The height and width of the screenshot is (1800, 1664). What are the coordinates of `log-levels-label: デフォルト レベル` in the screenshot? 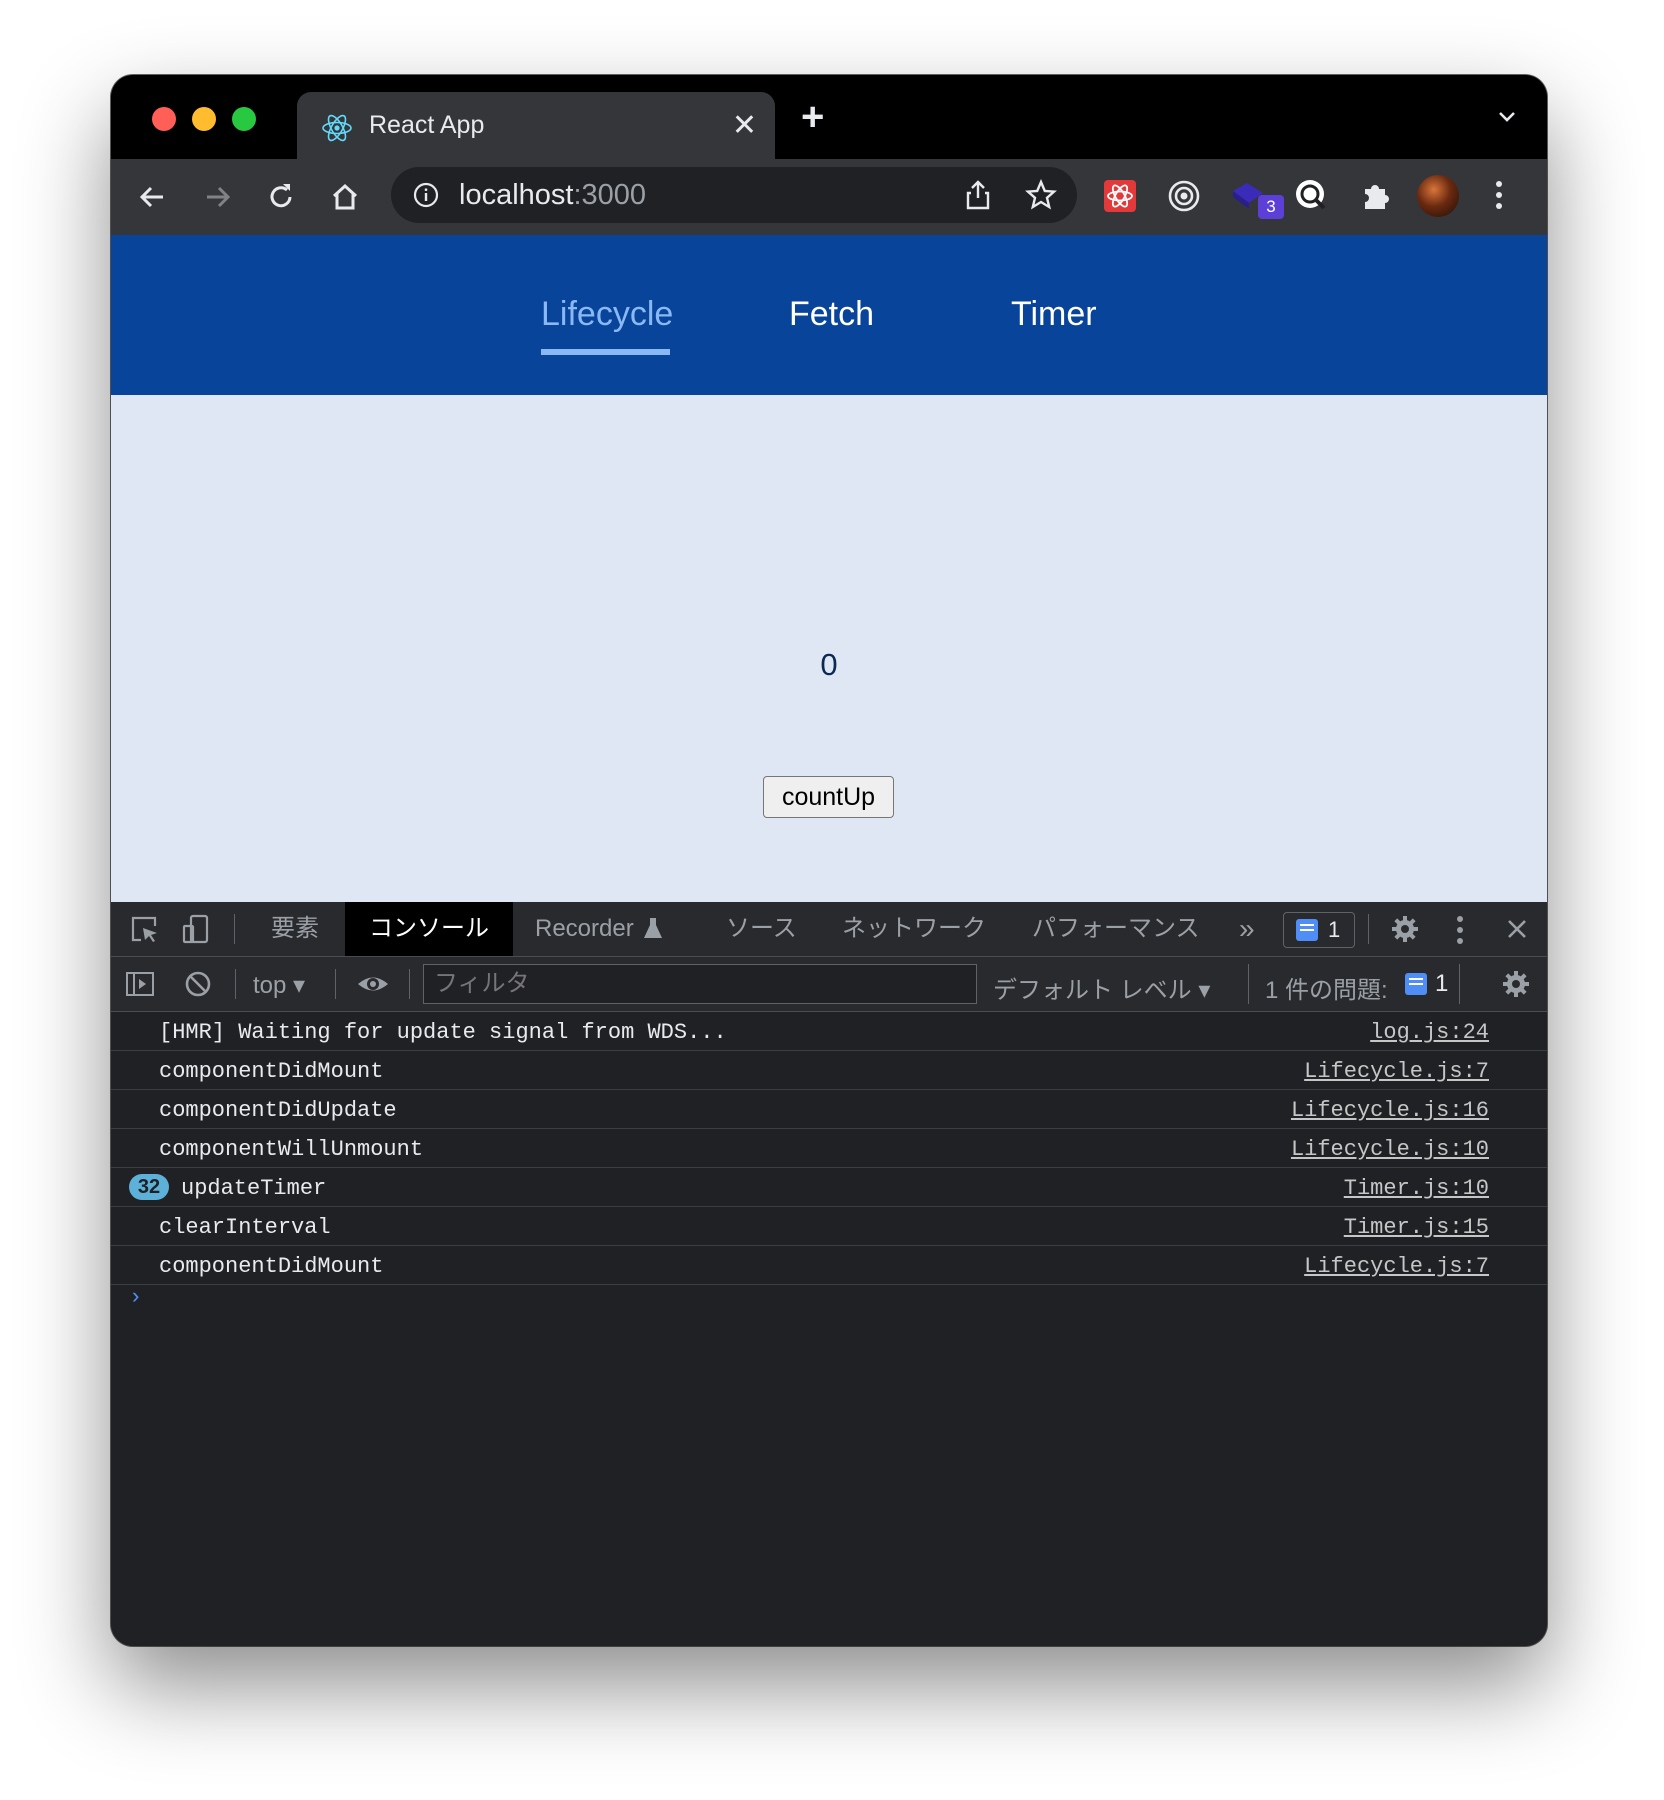 It's located at (1092, 990).